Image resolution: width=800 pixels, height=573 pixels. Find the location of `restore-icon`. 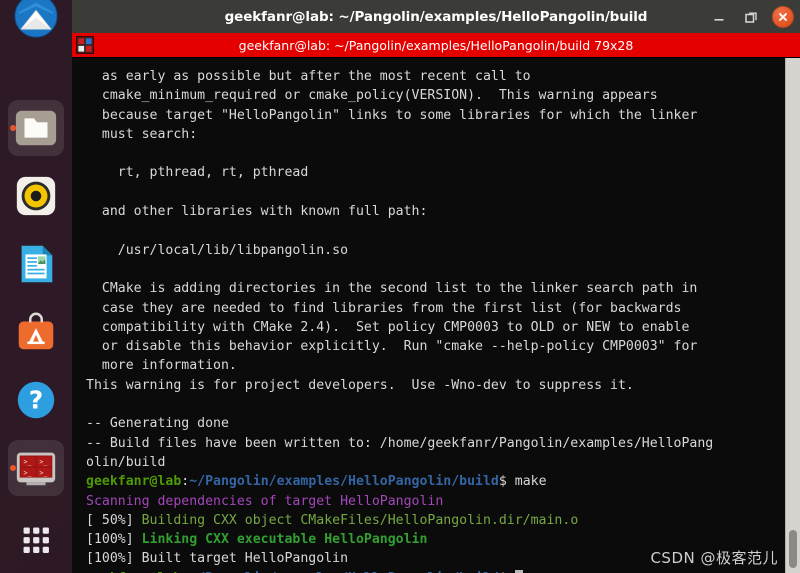

restore-icon is located at coordinates (751, 17).